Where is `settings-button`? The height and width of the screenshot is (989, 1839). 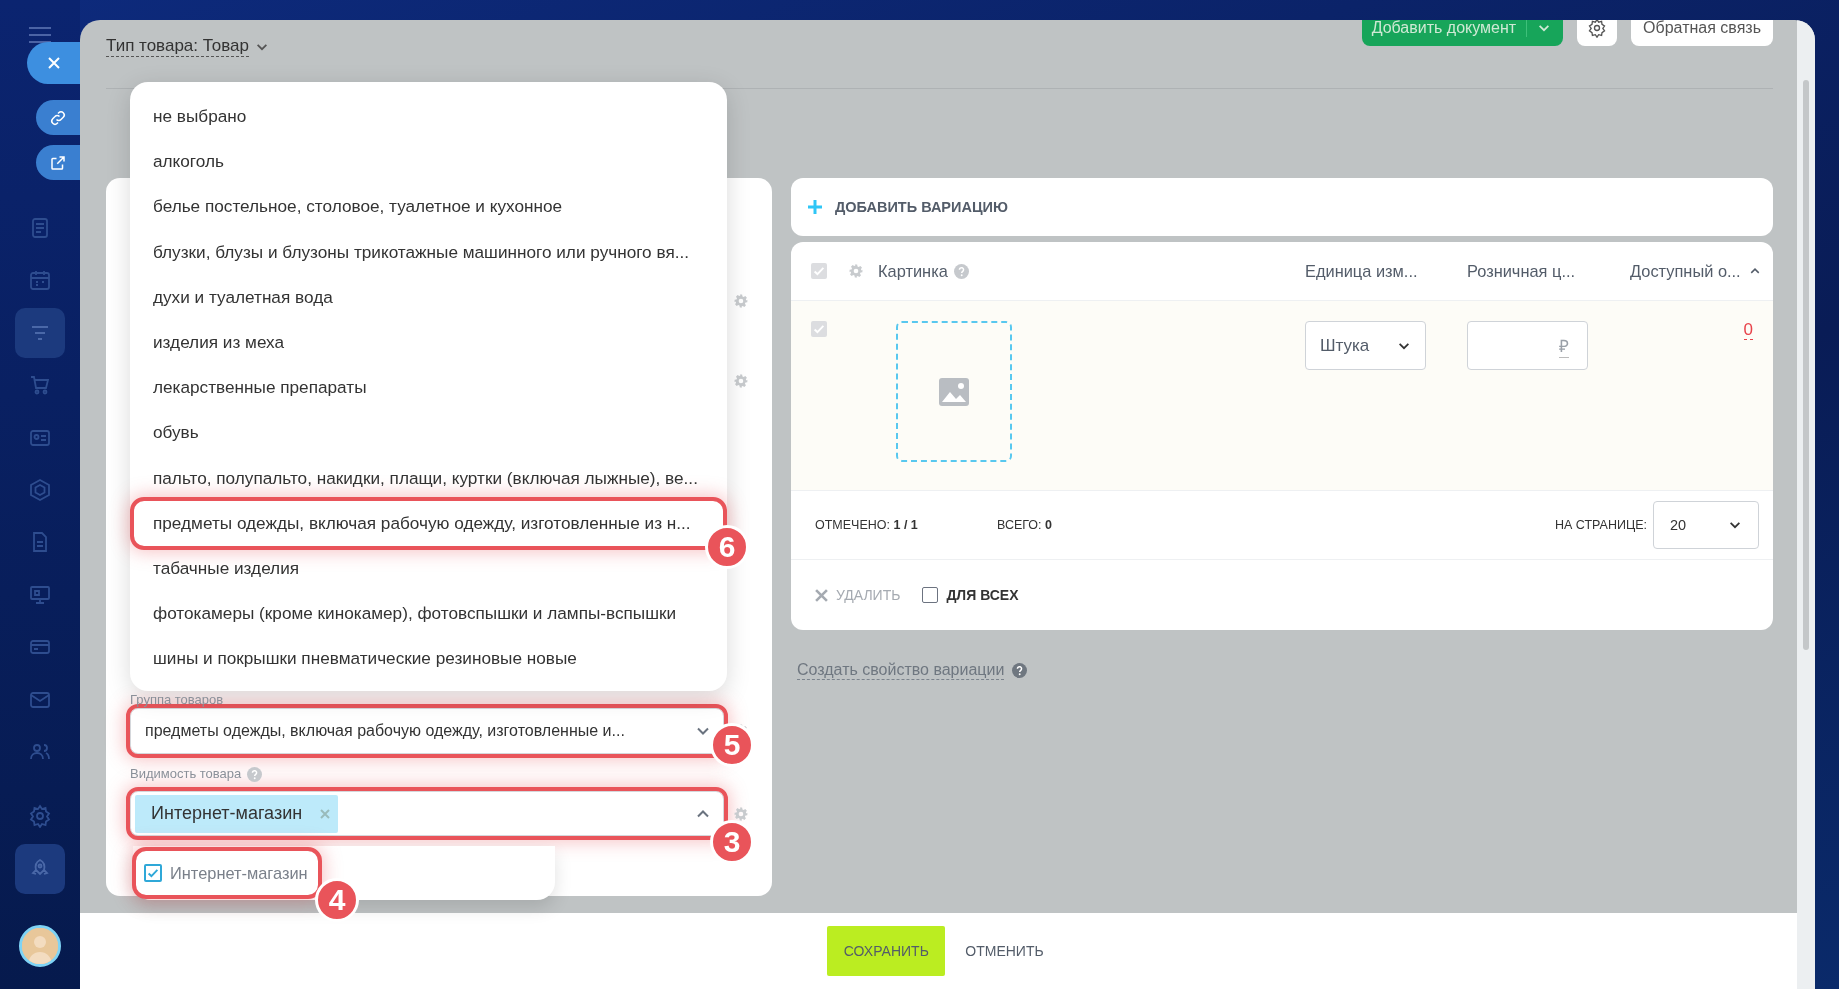 settings-button is located at coordinates (1597, 33).